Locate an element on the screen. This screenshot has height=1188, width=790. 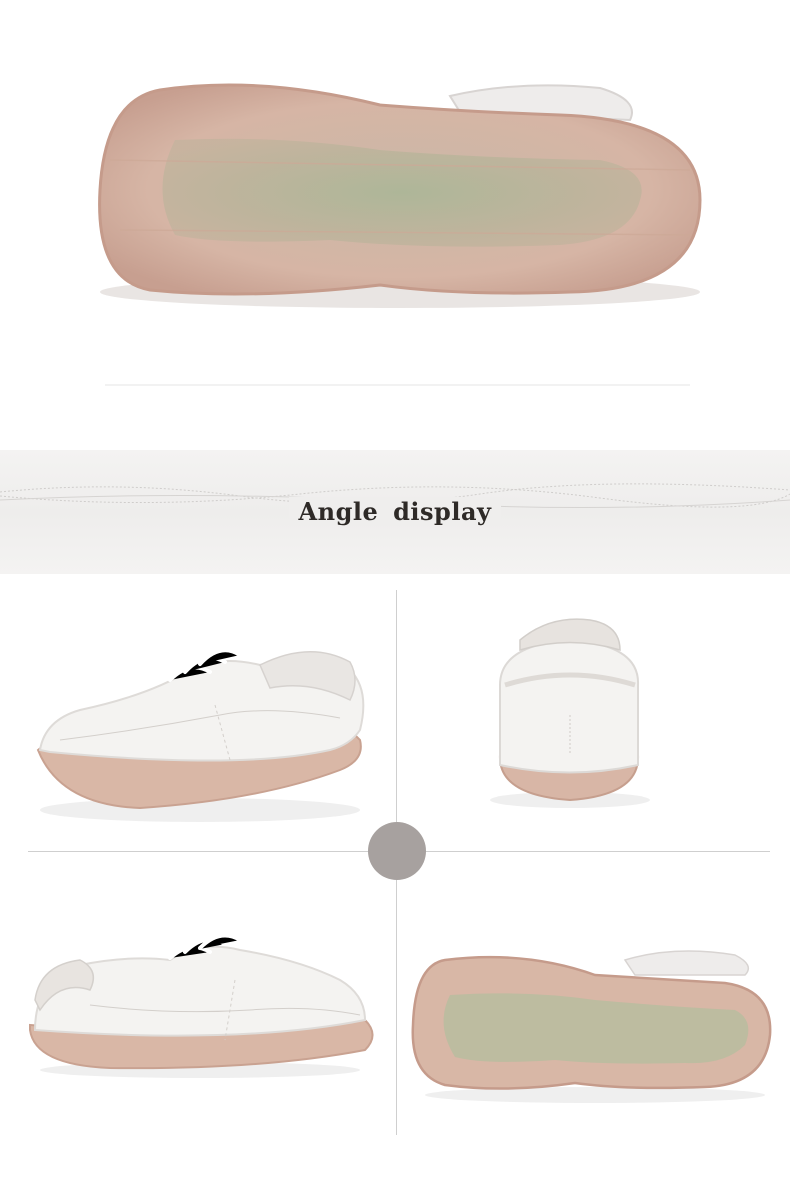
banner-title: Angle display is located at coordinates (395, 512).